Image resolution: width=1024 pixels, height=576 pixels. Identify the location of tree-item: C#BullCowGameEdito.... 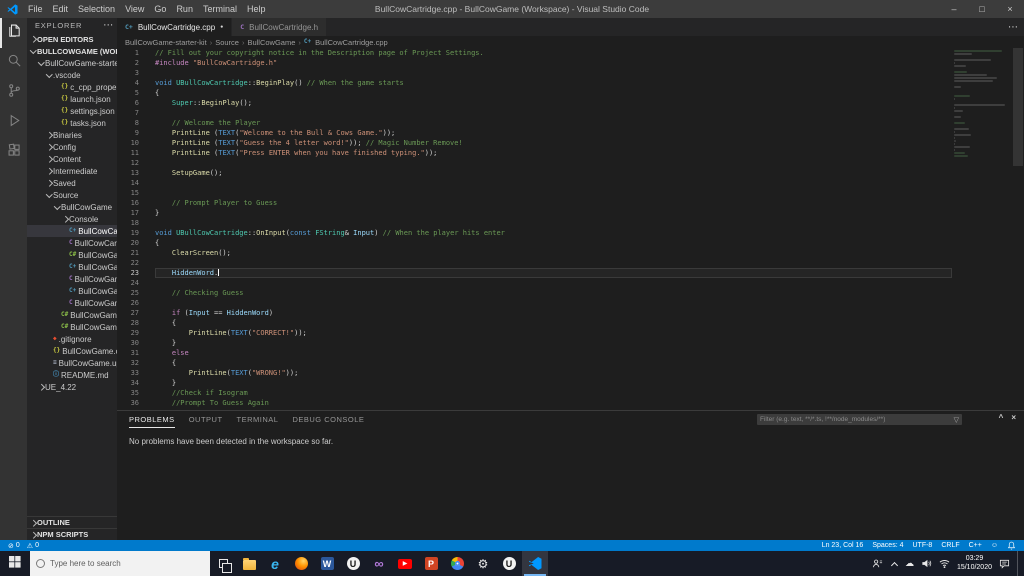
(72, 327).